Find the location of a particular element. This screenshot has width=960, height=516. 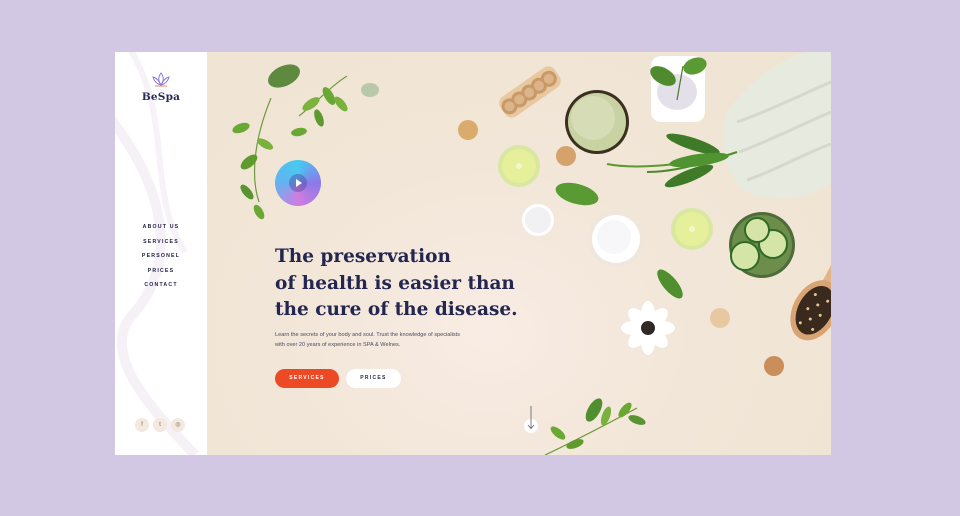

brand-logo: BeSpa is located at coordinates (161, 87).